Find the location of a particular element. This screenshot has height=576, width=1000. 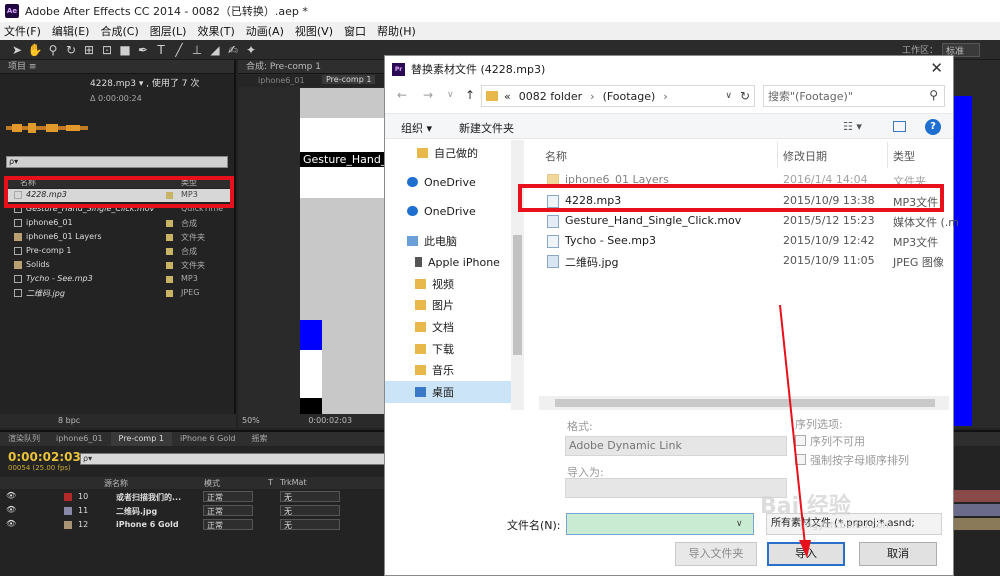

file-row-tycho-mp3: Tycho - See.mp3 2015/10/9 12:42 MP3文件 is located at coordinates (744, 241).